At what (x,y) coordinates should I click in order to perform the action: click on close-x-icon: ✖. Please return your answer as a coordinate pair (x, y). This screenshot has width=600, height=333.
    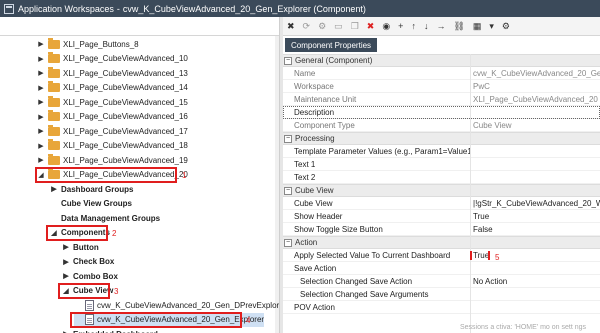
    Looking at the image, I should click on (291, 26).